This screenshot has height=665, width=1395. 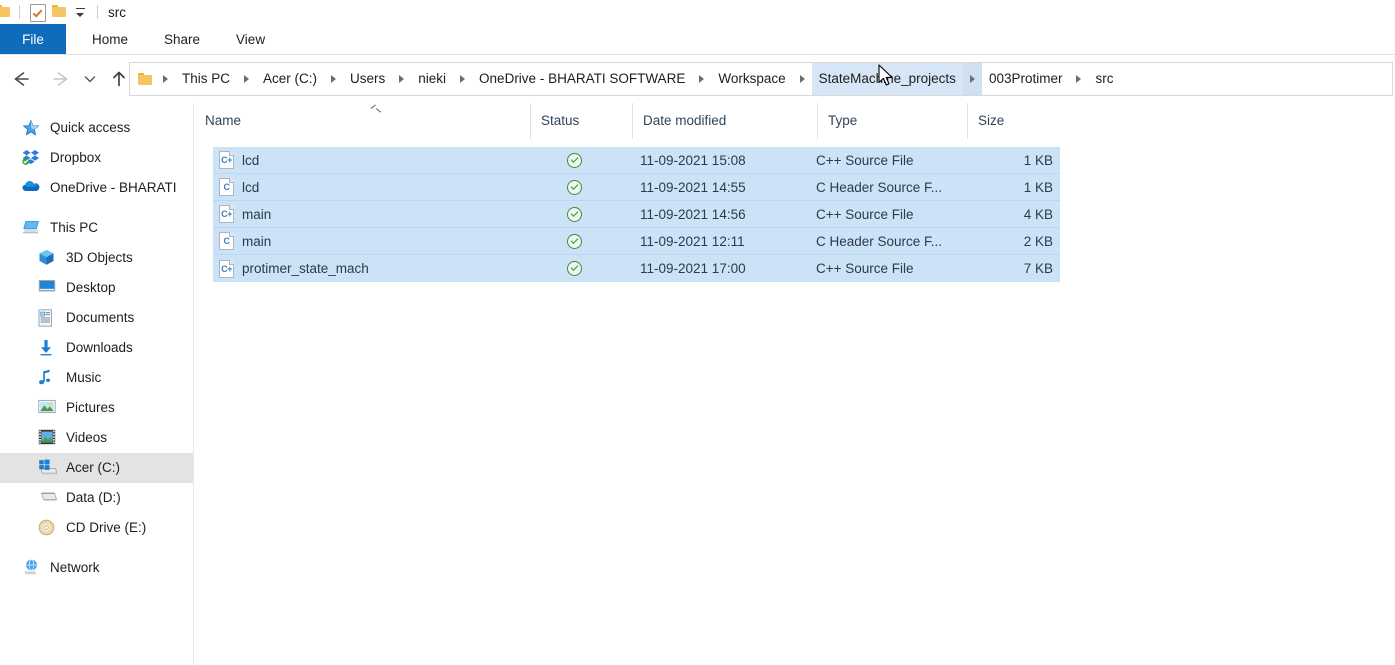 What do you see at coordinates (61, 79) in the screenshot?
I see `forward-button` at bounding box center [61, 79].